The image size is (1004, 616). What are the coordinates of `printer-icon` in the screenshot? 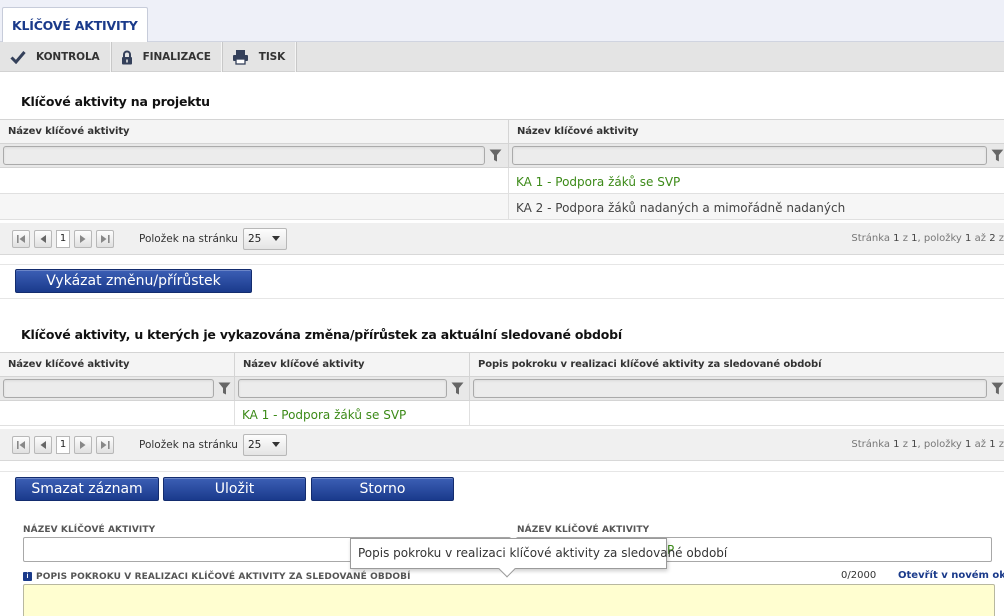 It's located at (240, 57).